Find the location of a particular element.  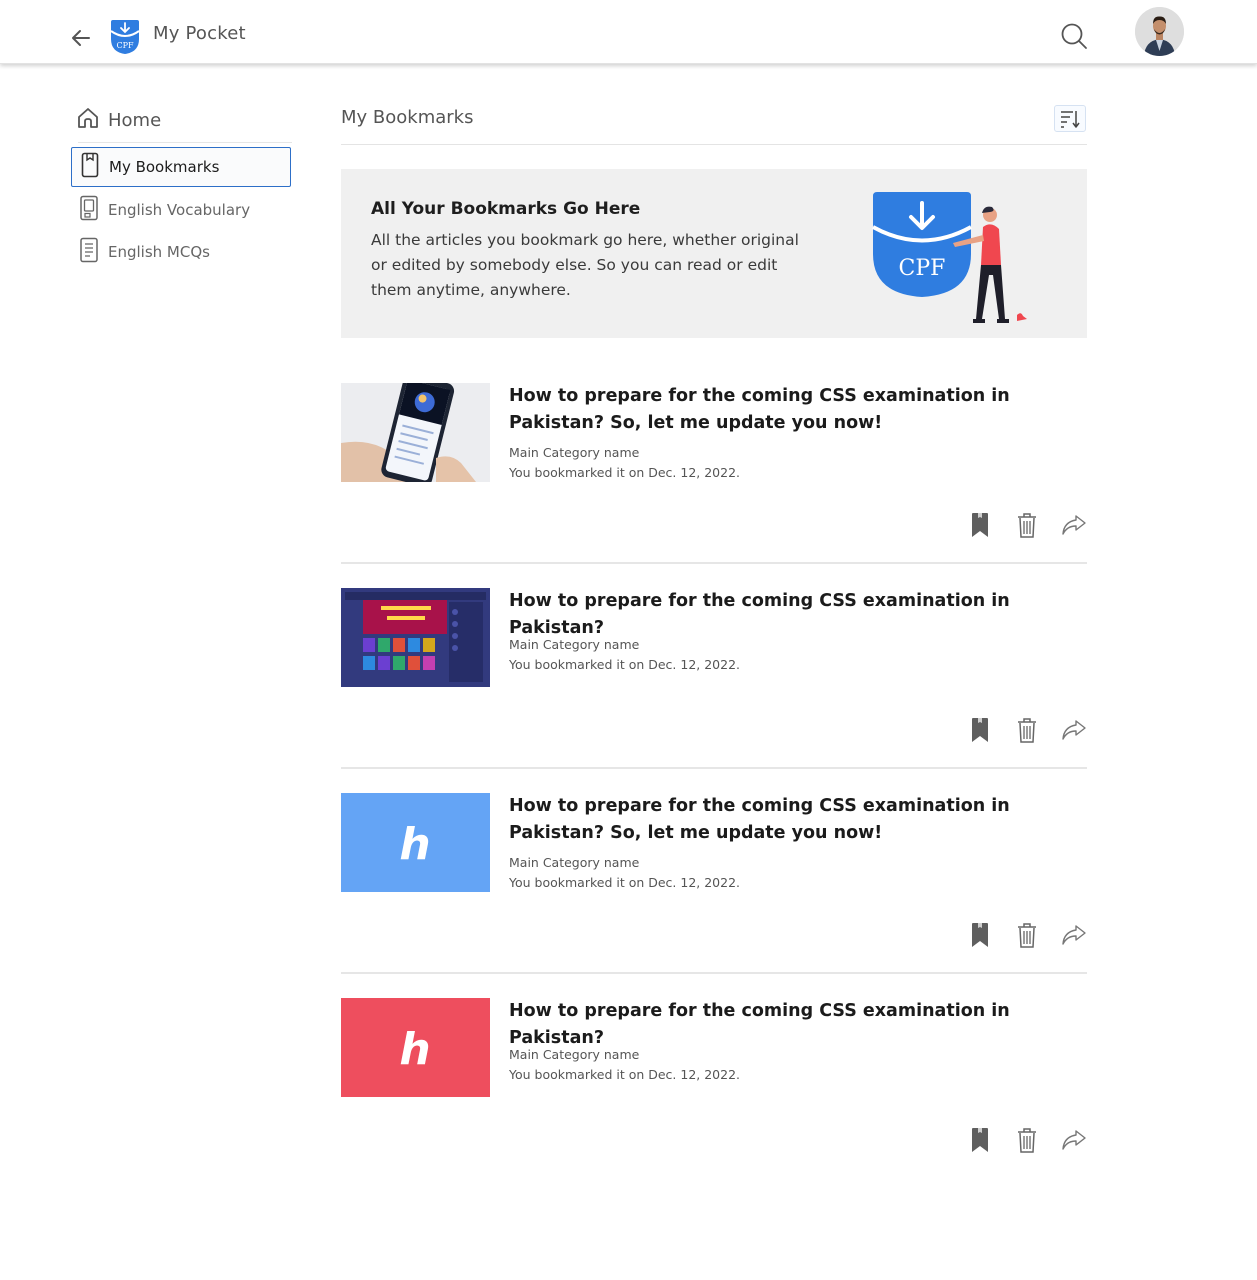

sort-icon is located at coordinates (1070, 119).